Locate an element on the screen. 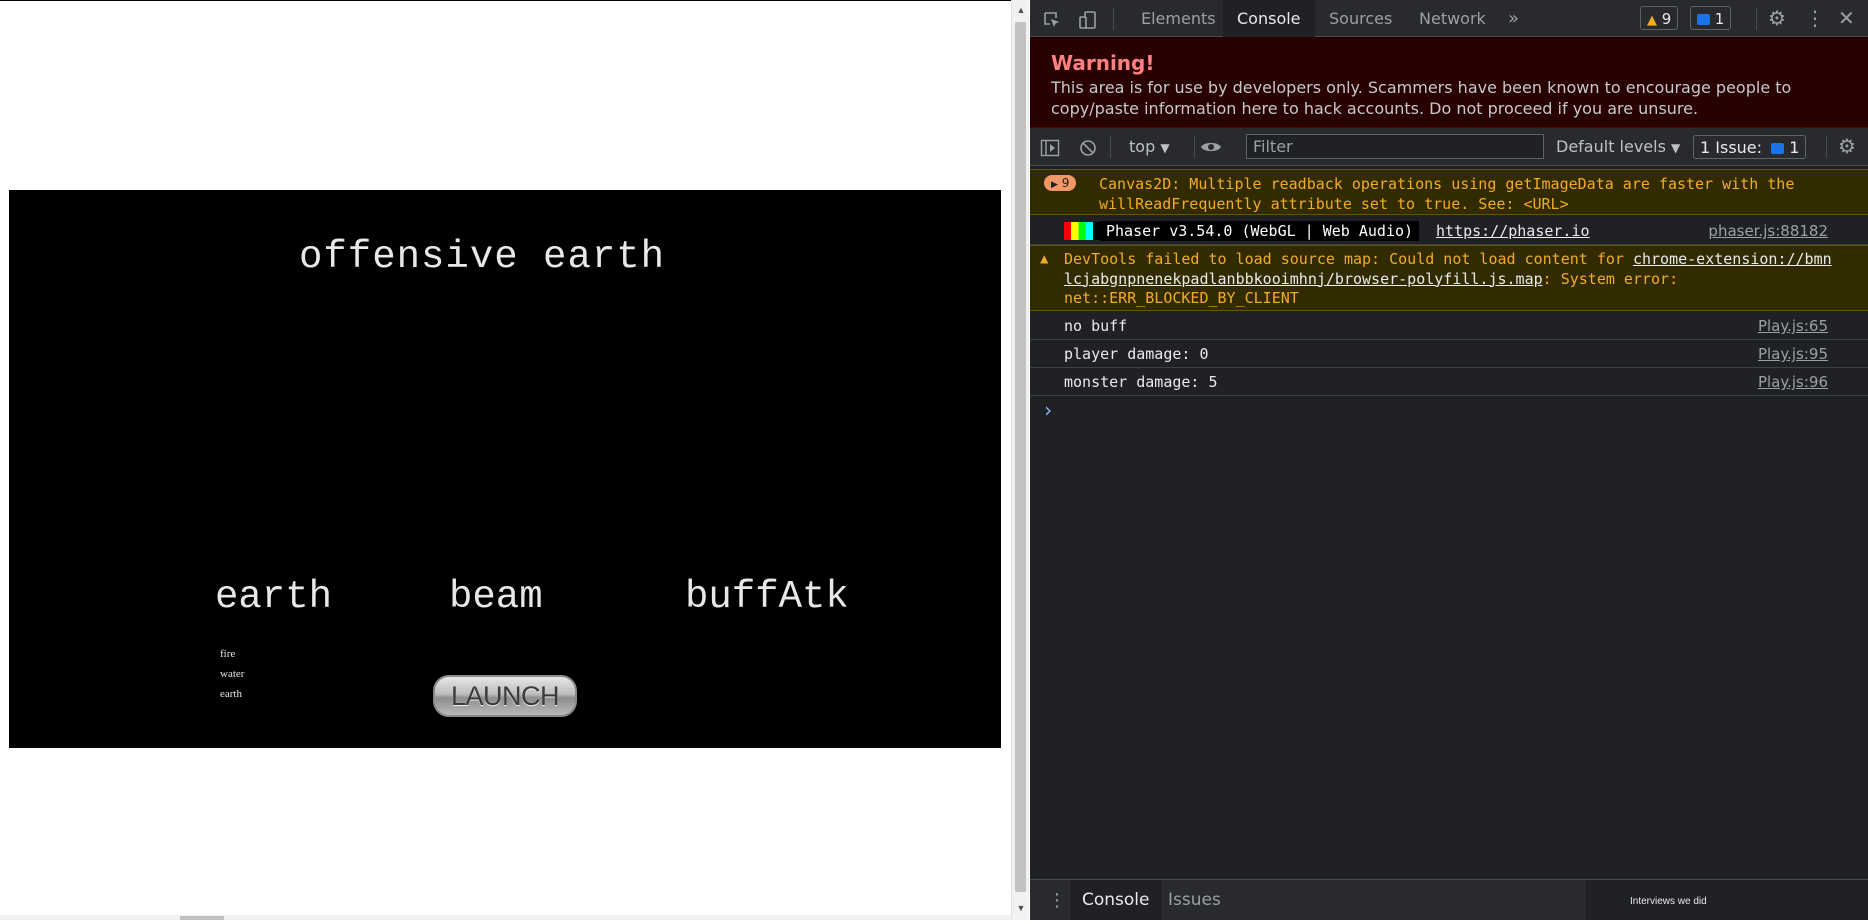  live-expression-eye-icon is located at coordinates (1211, 146).